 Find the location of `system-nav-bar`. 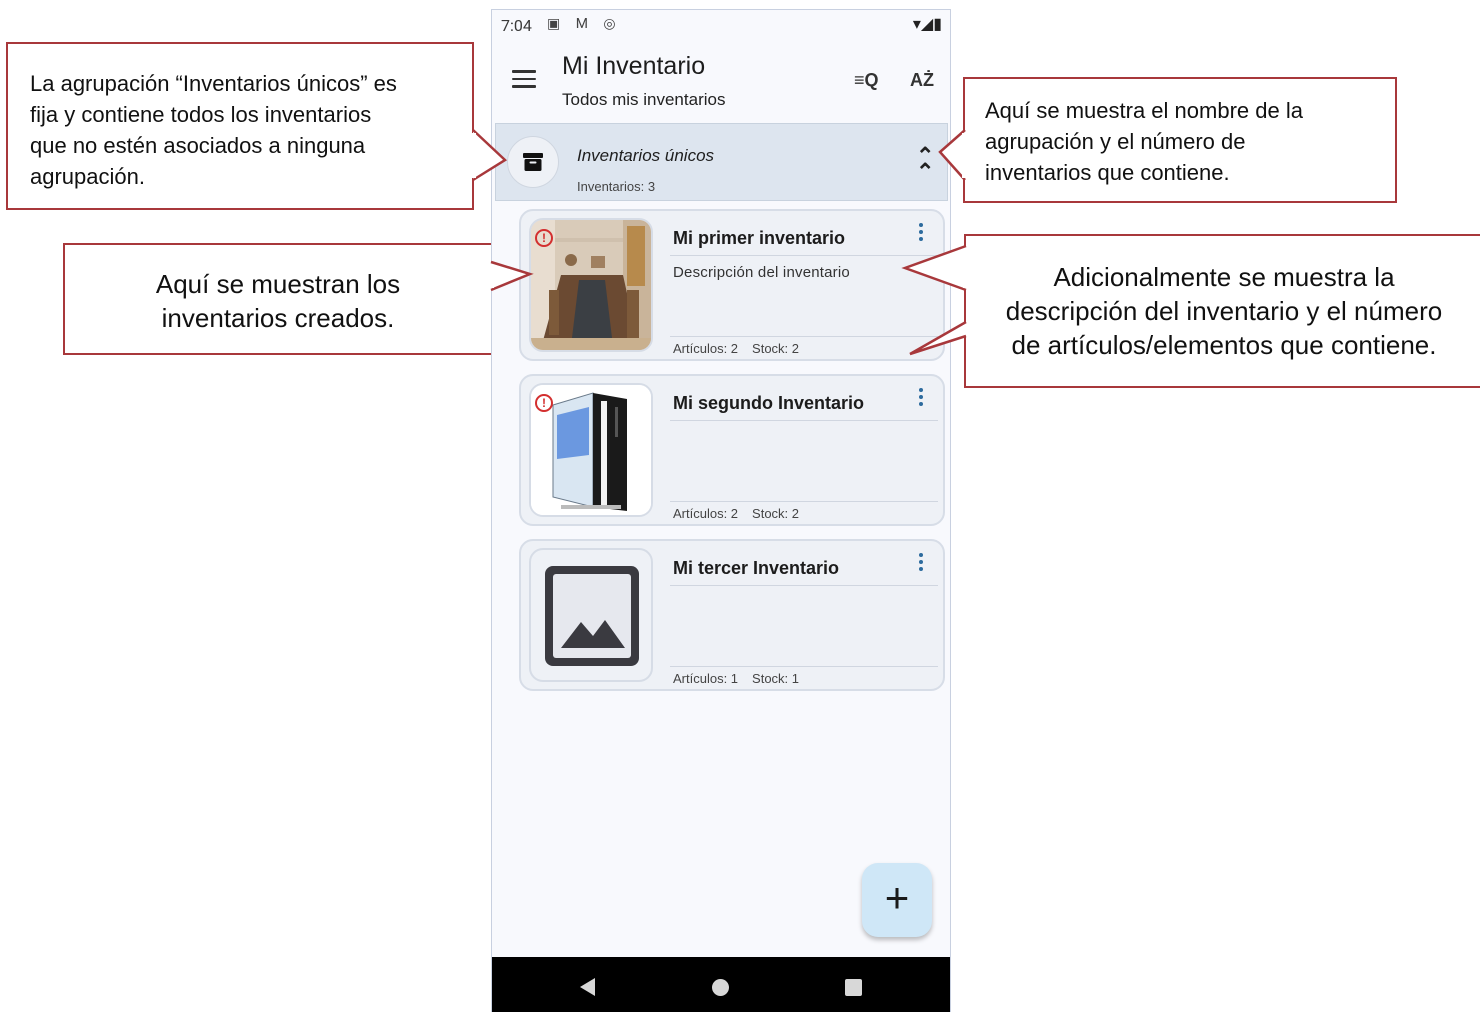

system-nav-bar is located at coordinates (721, 984).